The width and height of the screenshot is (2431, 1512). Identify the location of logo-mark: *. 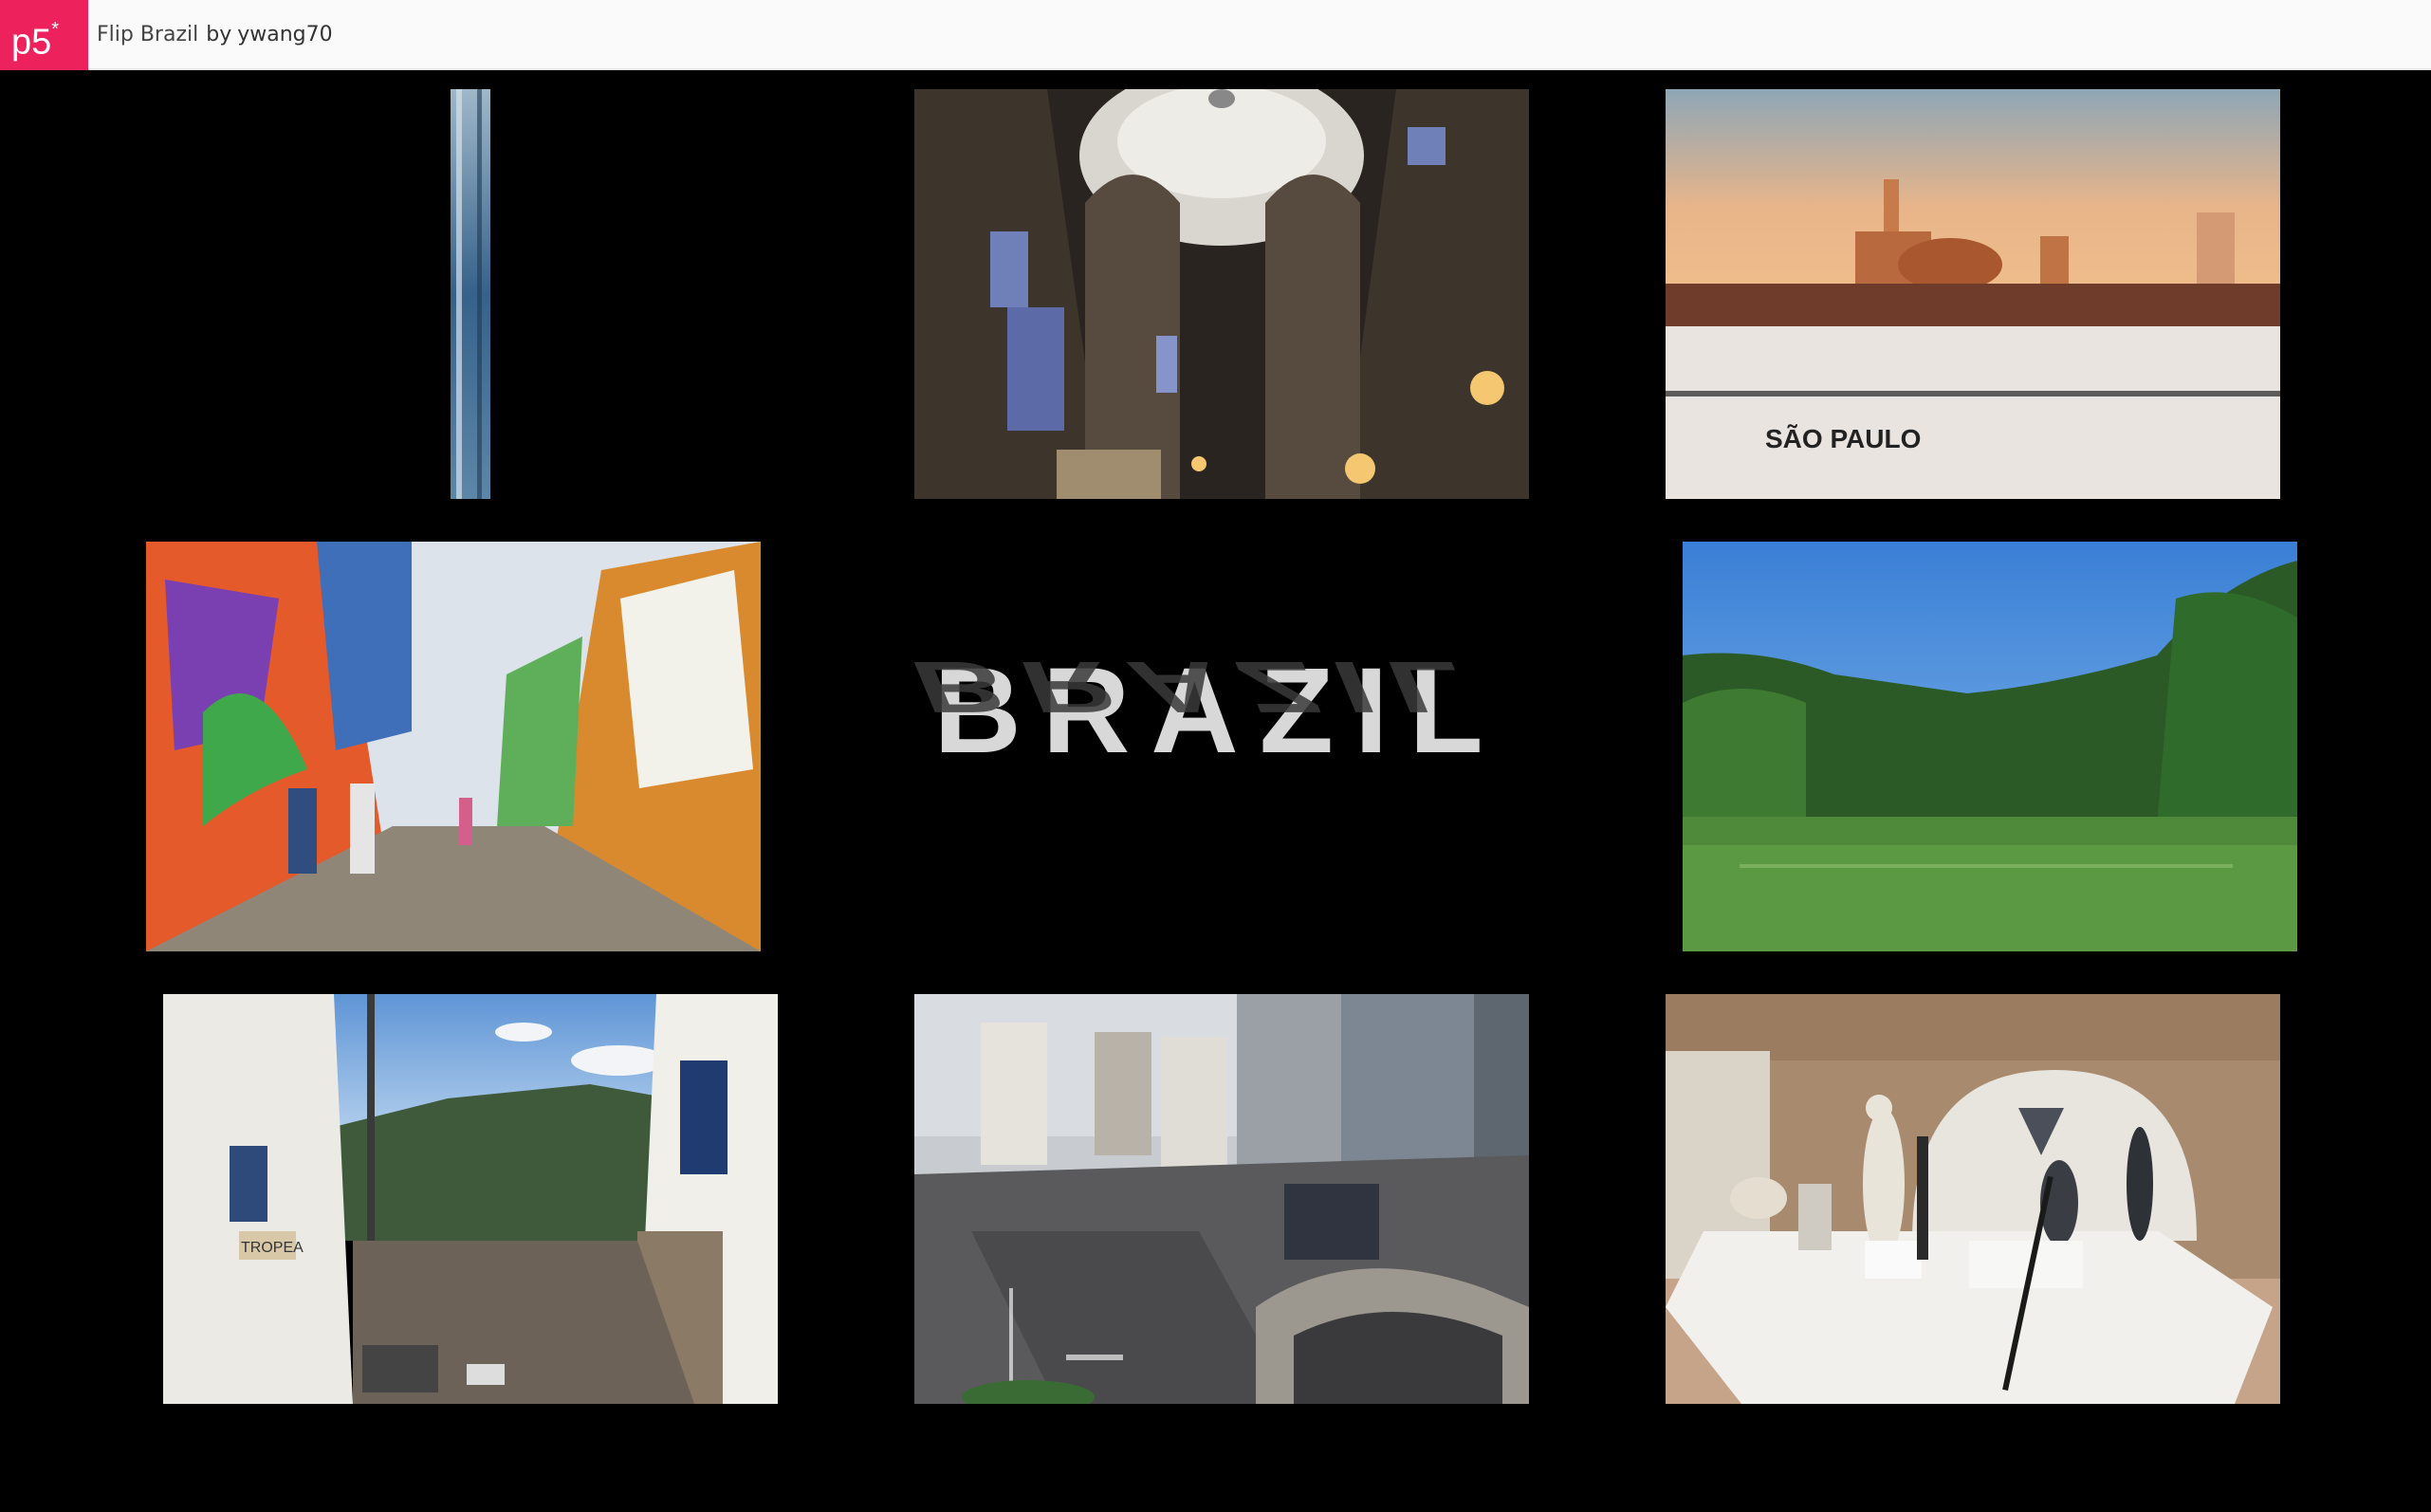
(55, 29).